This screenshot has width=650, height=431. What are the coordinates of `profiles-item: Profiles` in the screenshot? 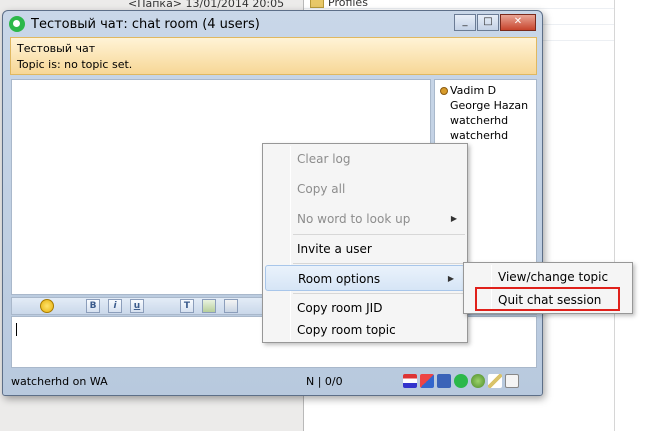 It's located at (339, 4).